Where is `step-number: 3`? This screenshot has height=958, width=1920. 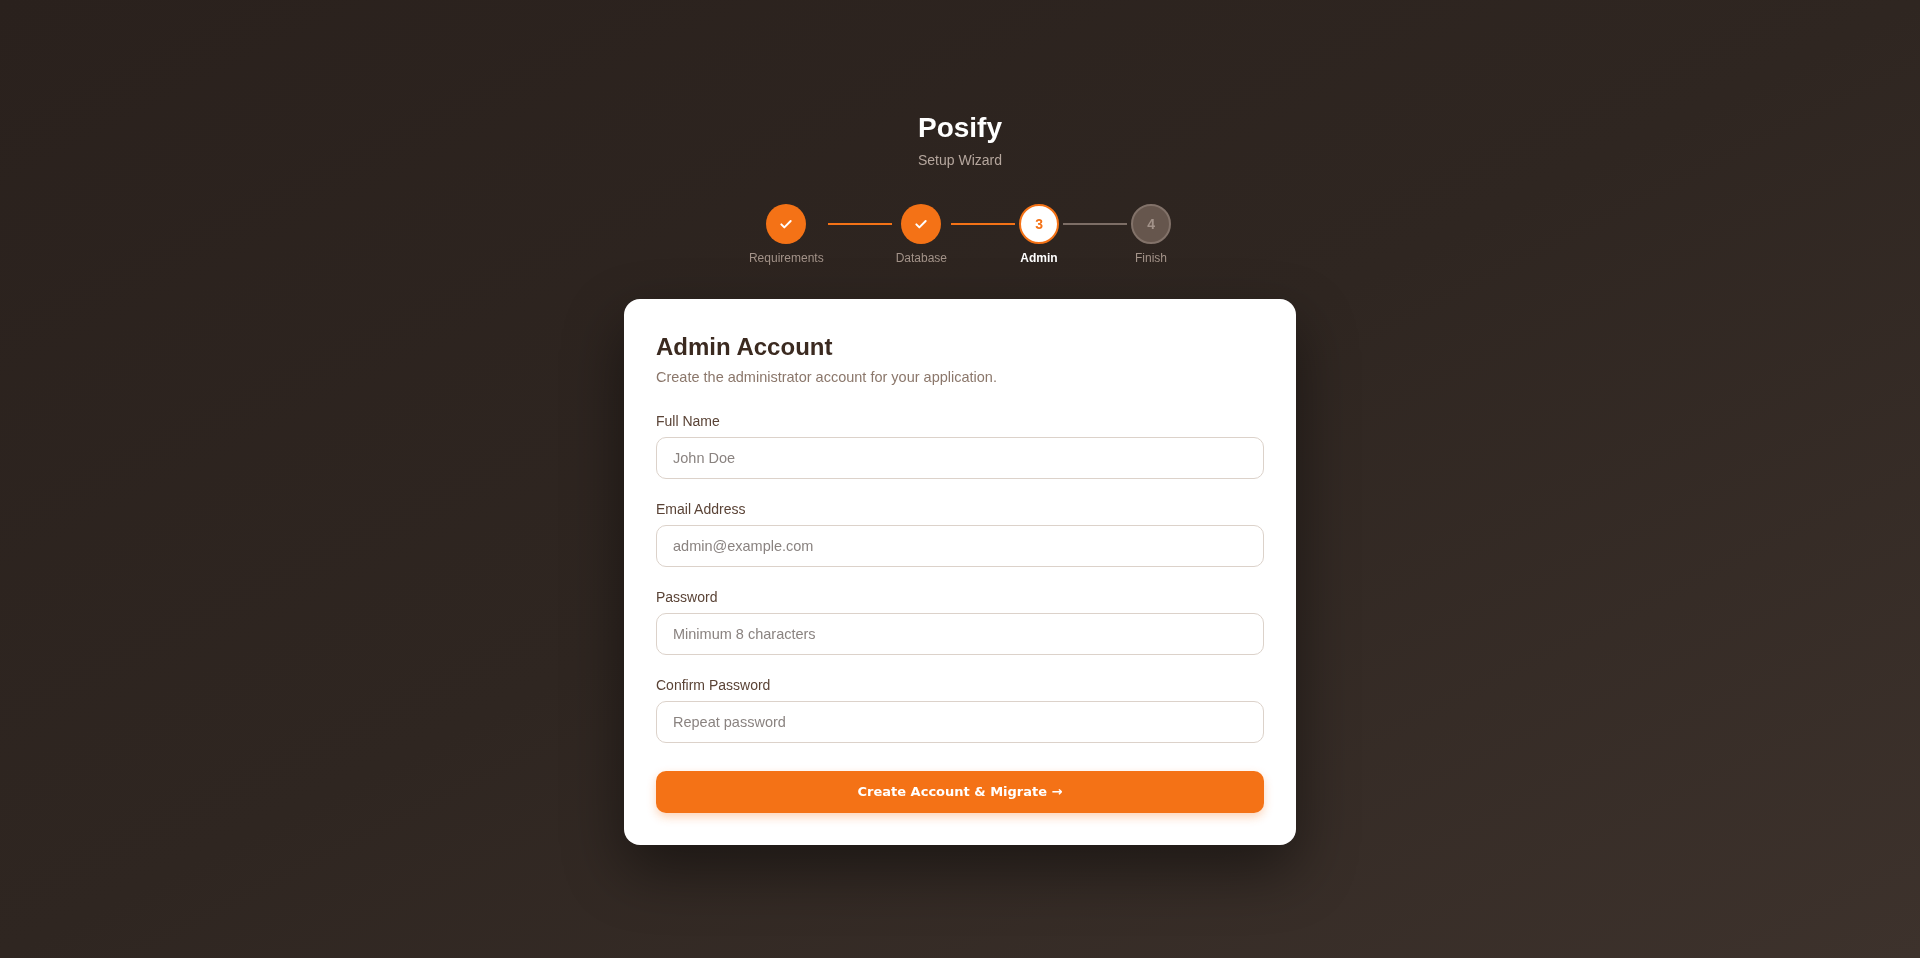 step-number: 3 is located at coordinates (1039, 224).